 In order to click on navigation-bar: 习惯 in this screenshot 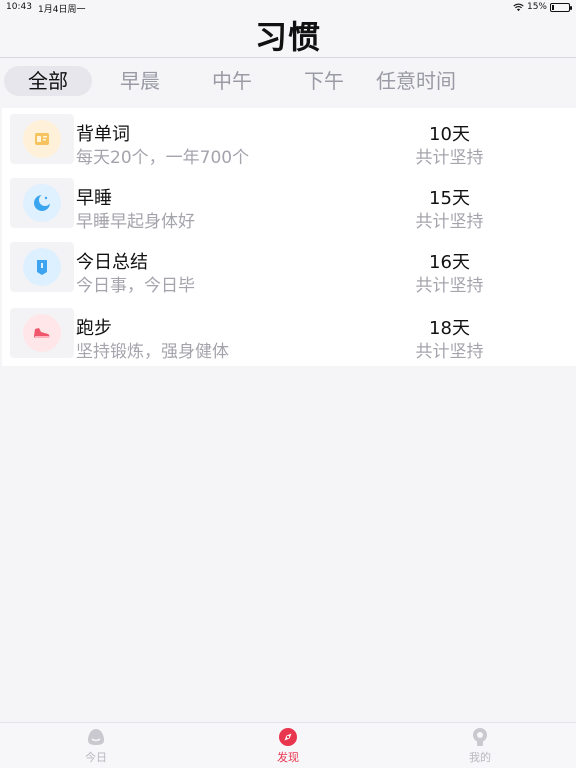, I will do `click(288, 37)`.